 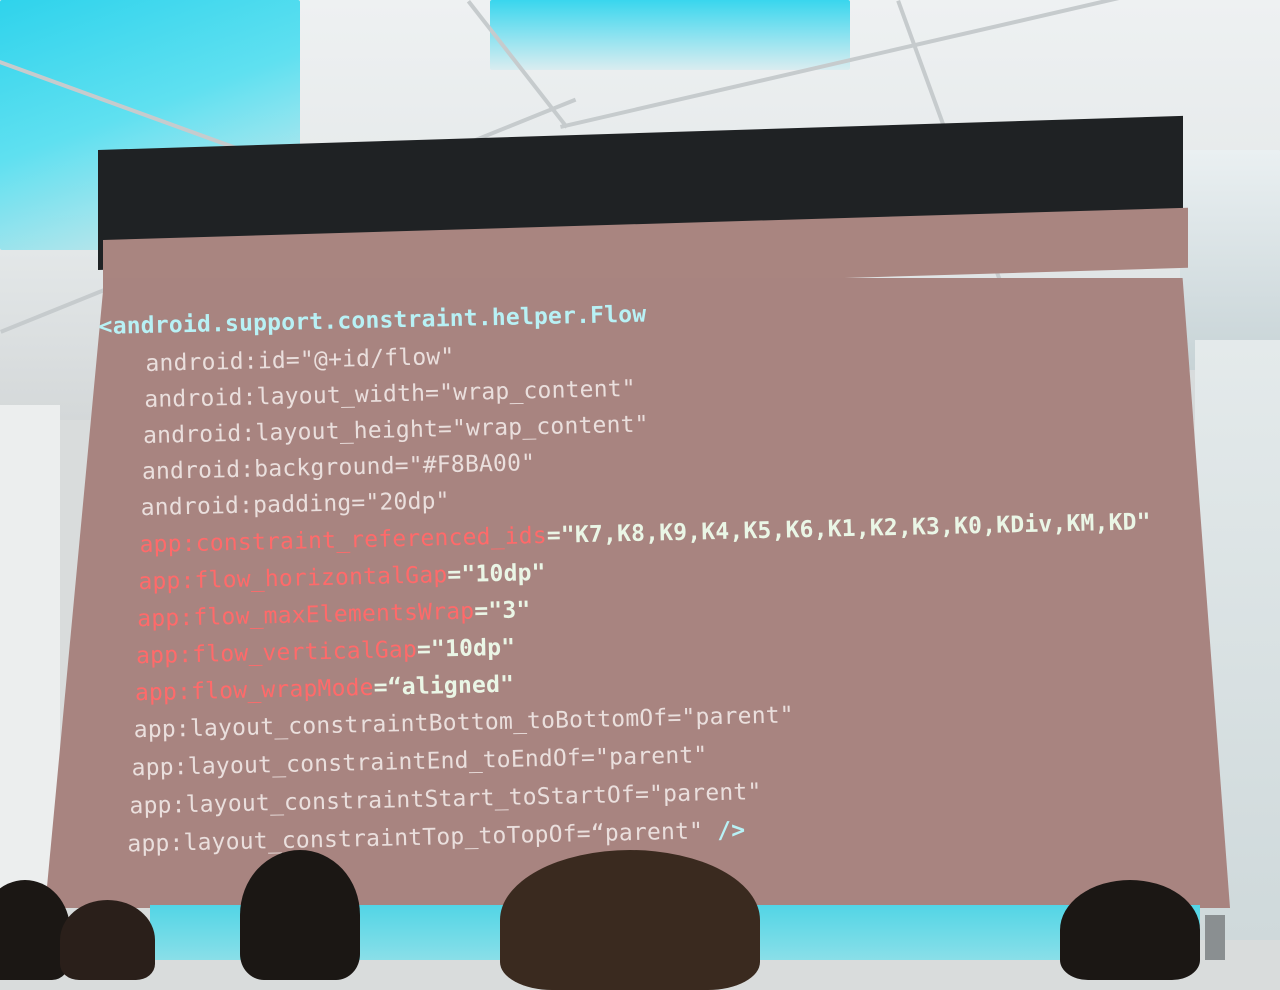 I want to click on code-line-highlighted: app:flow_maxElementsWrap="3", so click(x=334, y=614).